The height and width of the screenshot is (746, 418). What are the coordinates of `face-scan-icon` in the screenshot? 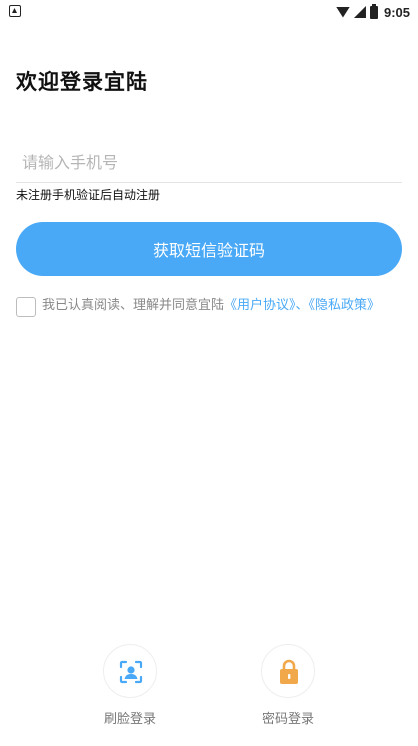 It's located at (131, 672).